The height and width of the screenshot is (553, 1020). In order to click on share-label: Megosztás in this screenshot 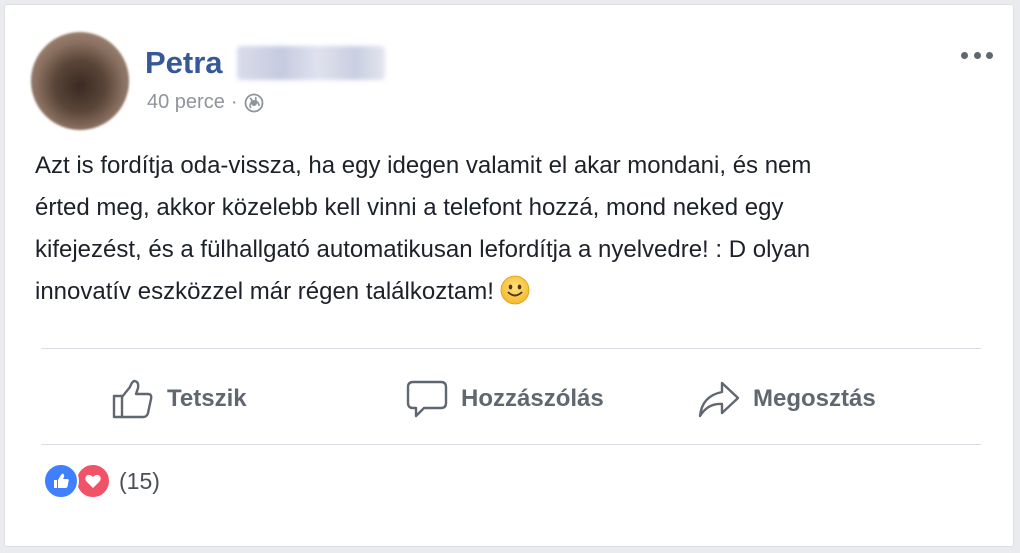, I will do `click(814, 398)`.